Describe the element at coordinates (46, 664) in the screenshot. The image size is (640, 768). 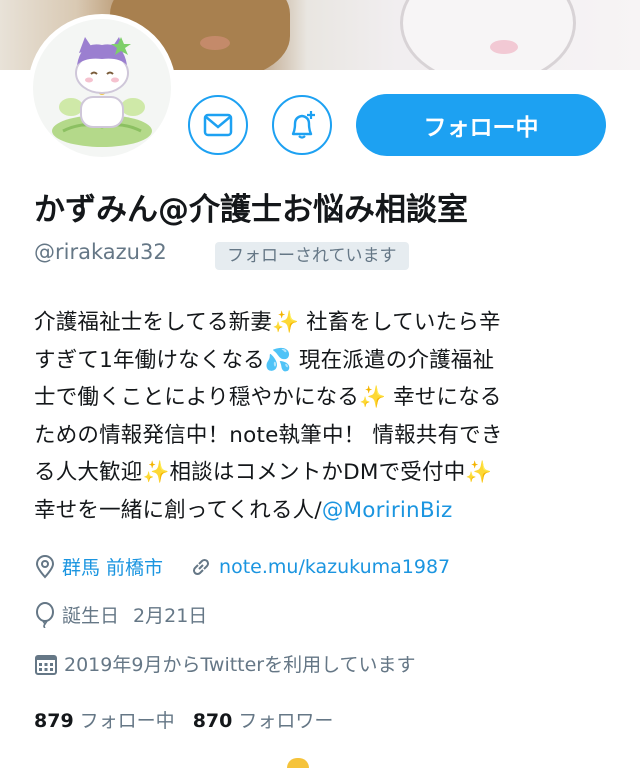
I see `calendar-icon` at that location.